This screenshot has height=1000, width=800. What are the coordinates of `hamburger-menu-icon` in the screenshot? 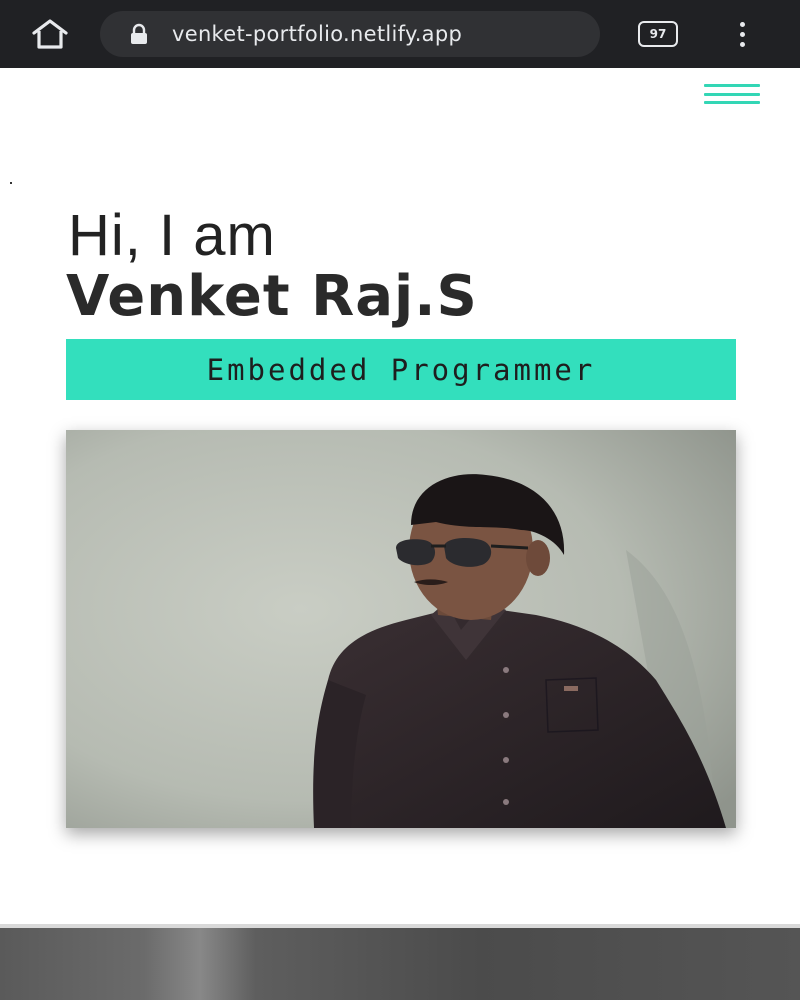 It's located at (733, 94).